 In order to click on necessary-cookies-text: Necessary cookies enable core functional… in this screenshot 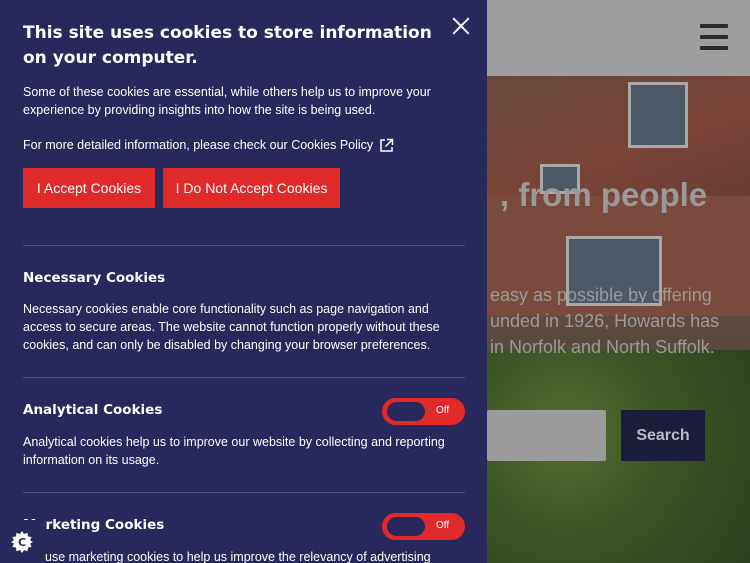, I will do `click(231, 327)`.